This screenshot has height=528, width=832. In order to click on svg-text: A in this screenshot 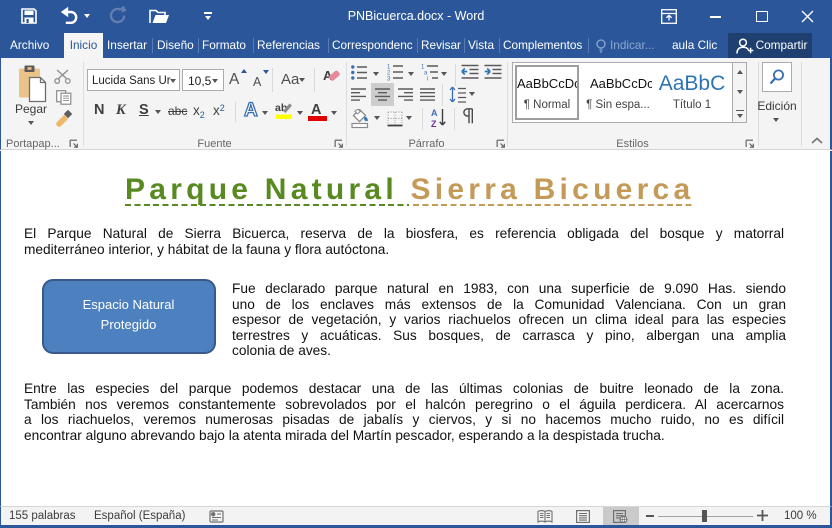, I will do `click(434, 113)`.